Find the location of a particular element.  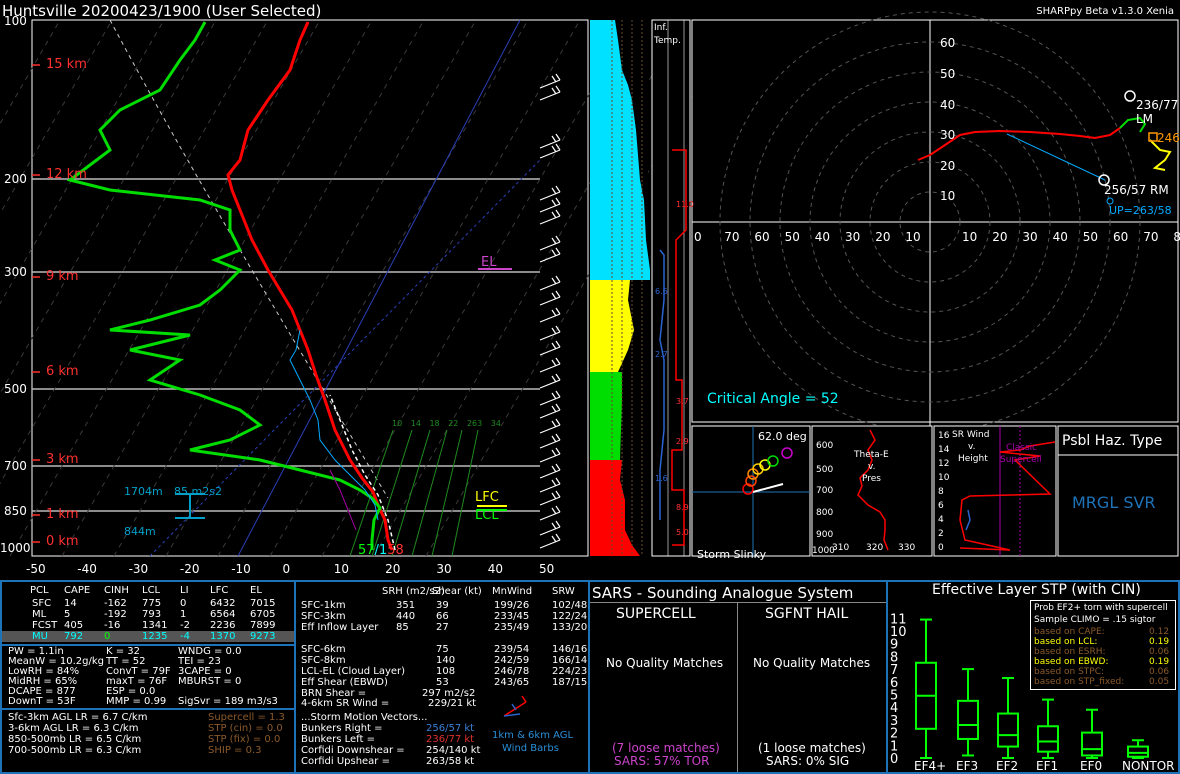

prob-based-value: 0.12 is located at coordinates (1159, 632).